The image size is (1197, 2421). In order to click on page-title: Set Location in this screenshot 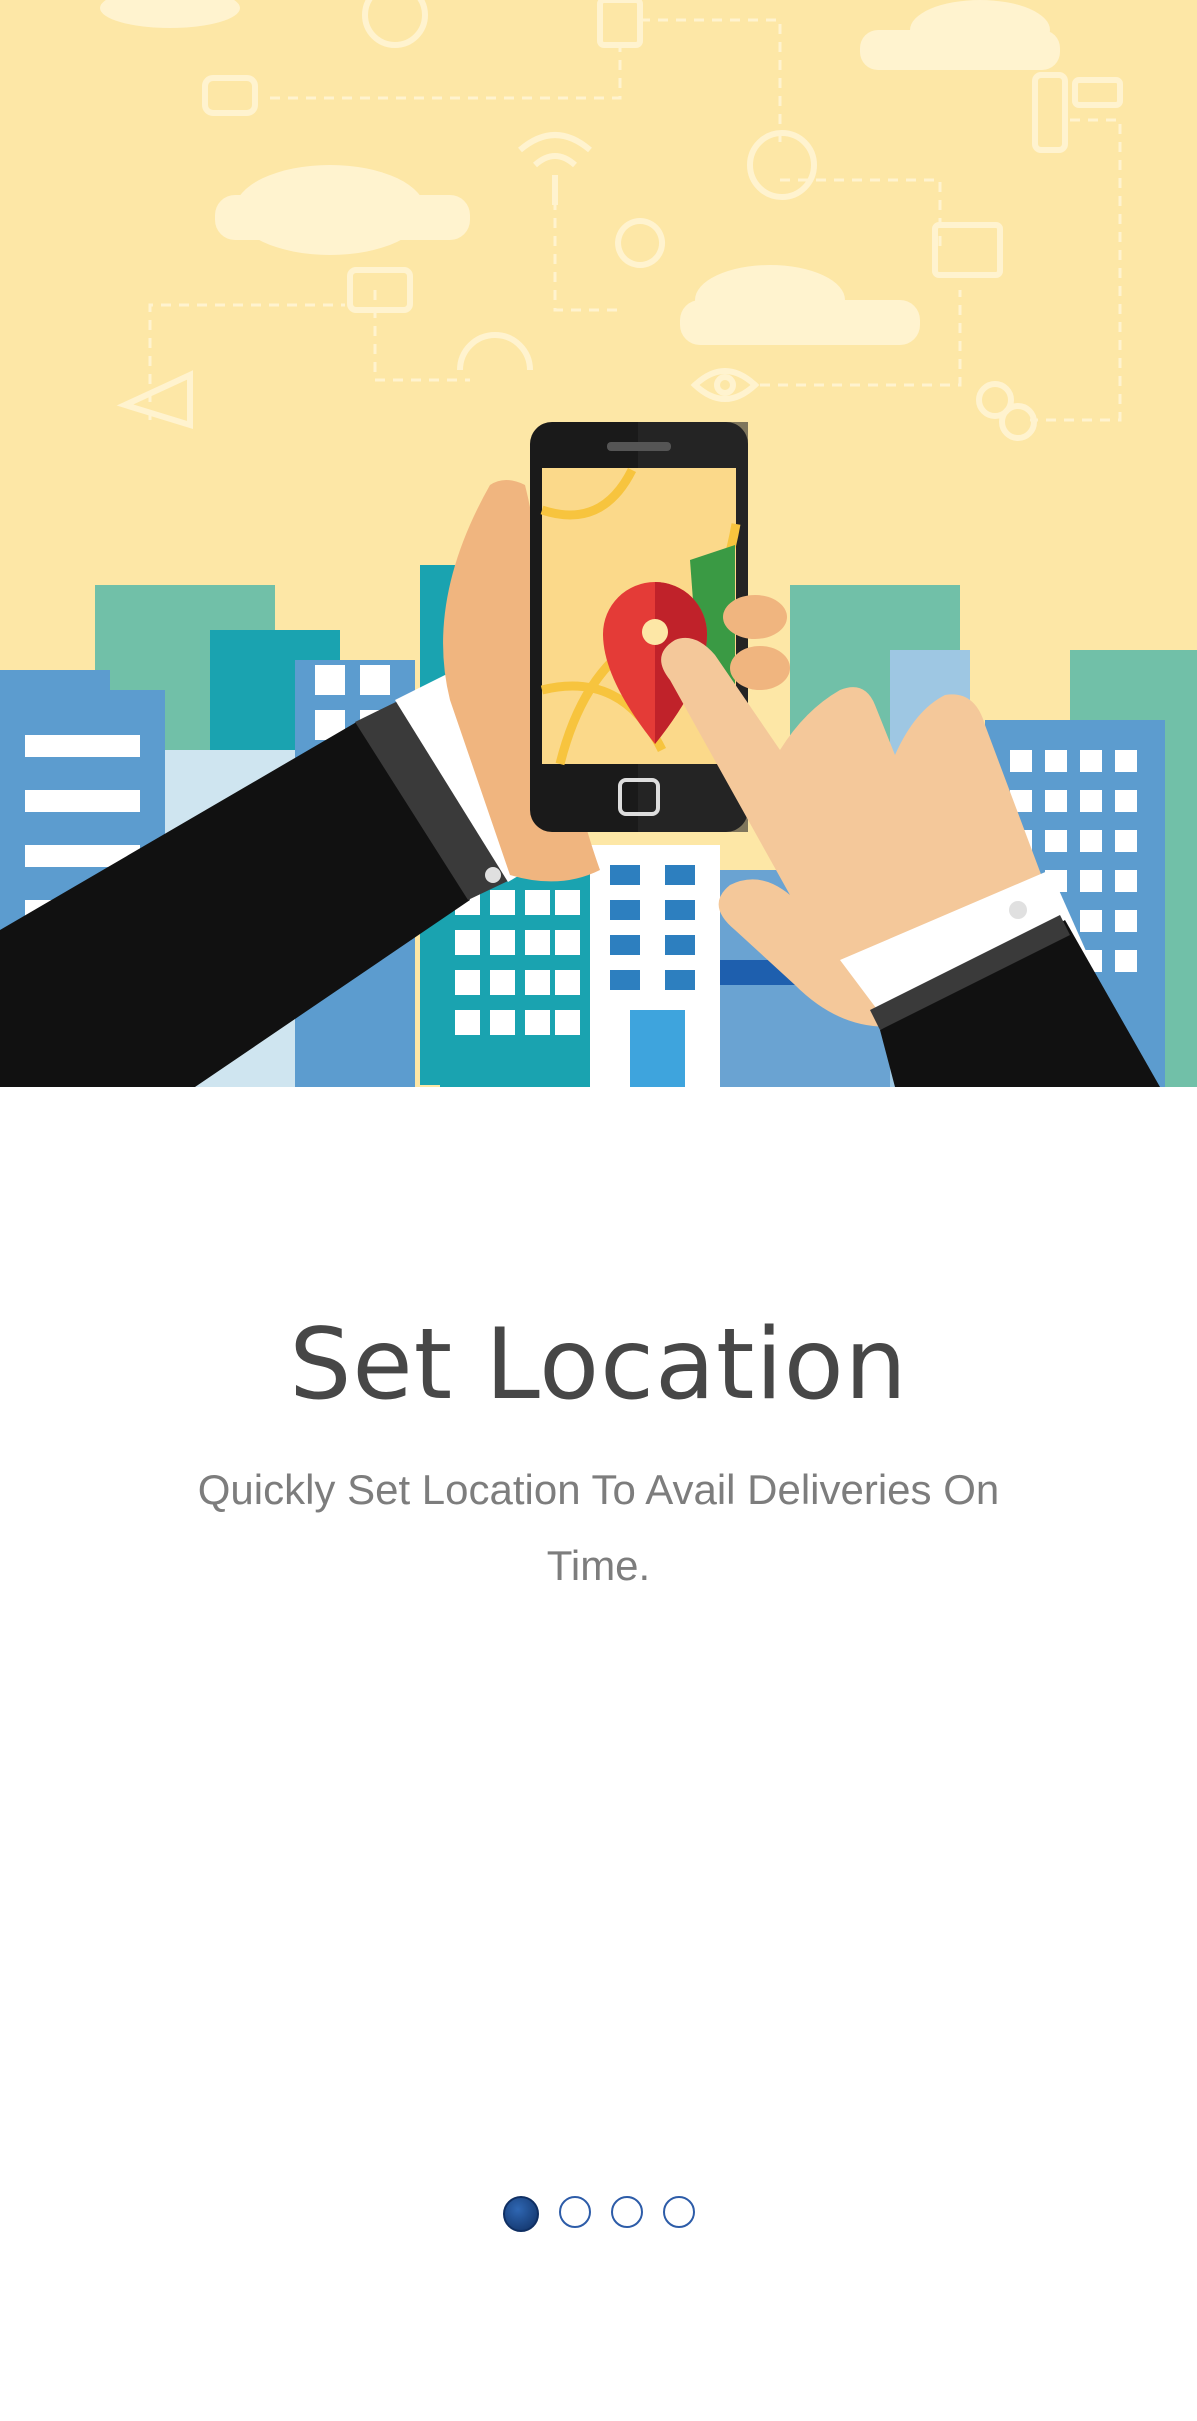, I will do `click(598, 1365)`.